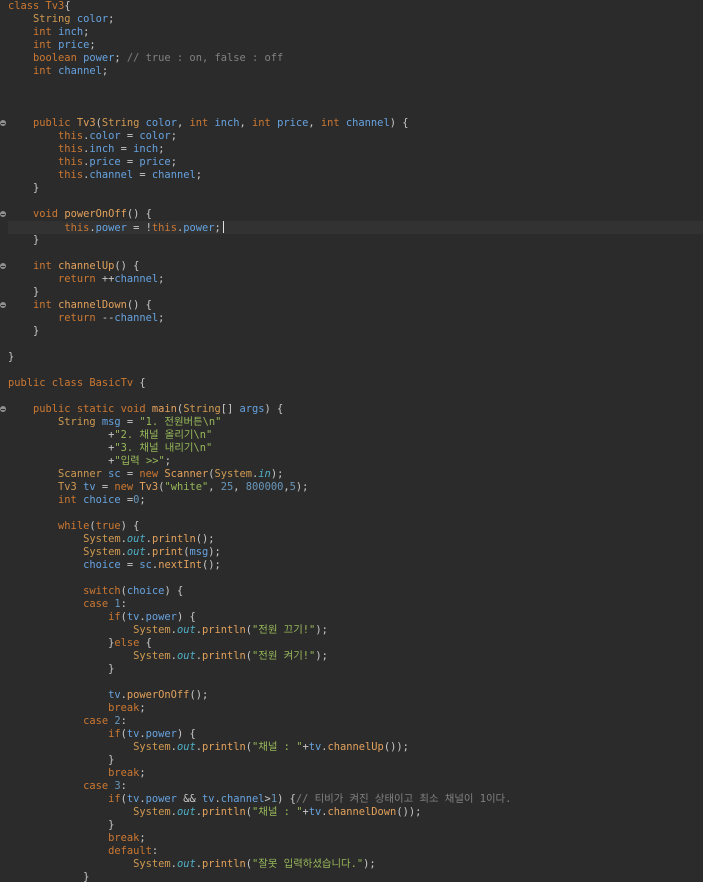  What do you see at coordinates (355, 786) in the screenshot?
I see `code-line: case 3:` at bounding box center [355, 786].